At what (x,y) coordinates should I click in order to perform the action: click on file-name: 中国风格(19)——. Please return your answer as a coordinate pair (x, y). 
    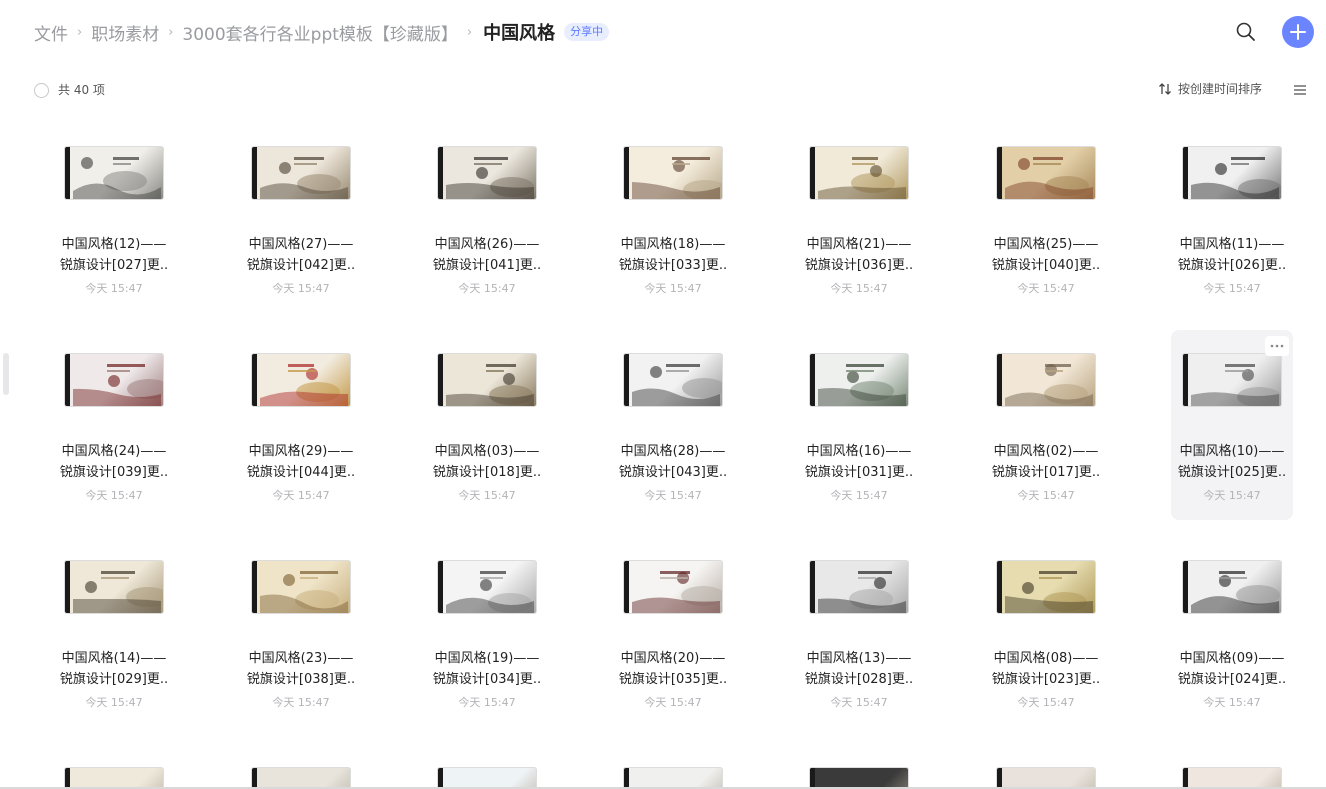
    Looking at the image, I should click on (487, 658).